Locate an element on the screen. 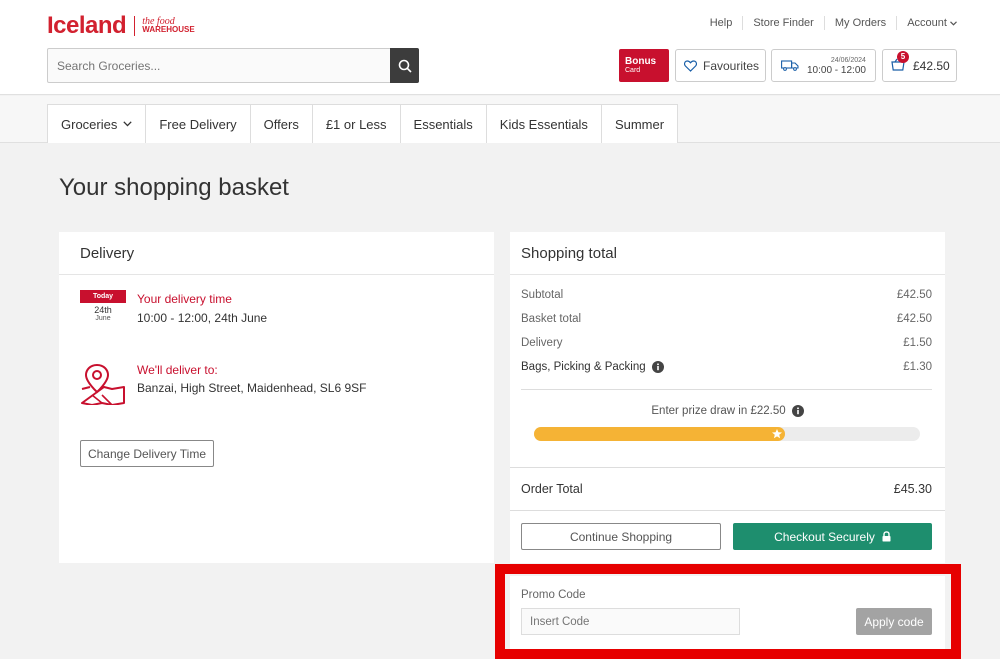 The height and width of the screenshot is (659, 1000). my-orders-link: My Orders is located at coordinates (861, 23).